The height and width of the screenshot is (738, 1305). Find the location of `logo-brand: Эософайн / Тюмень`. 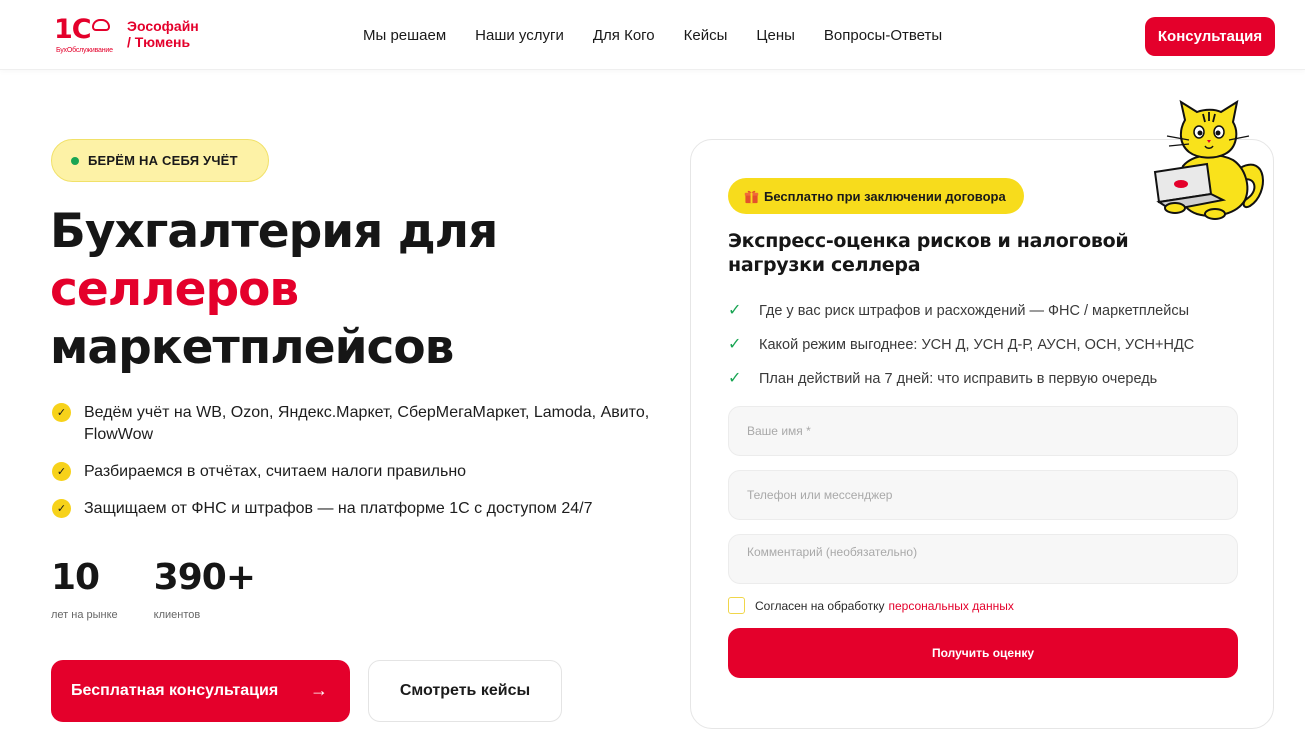

logo-brand: Эософайн / Тюмень is located at coordinates (163, 34).